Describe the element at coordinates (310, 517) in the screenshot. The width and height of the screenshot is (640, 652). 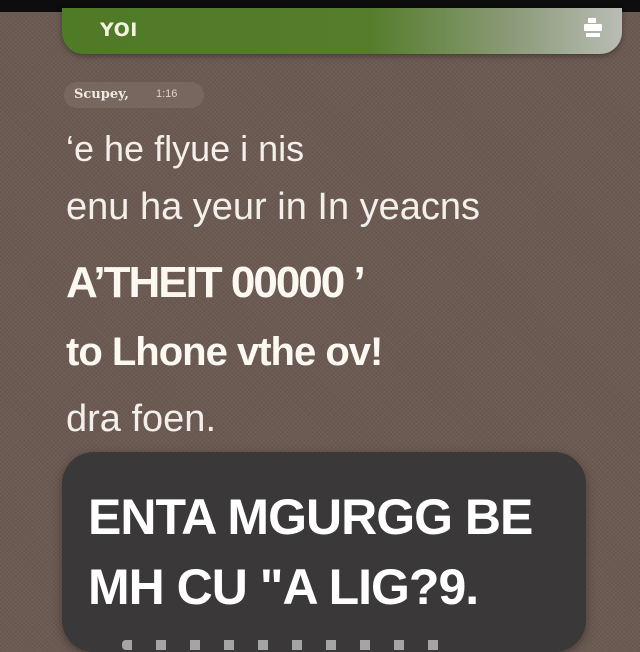
I see `bubble-line: ENTA MGURGG BE` at that location.